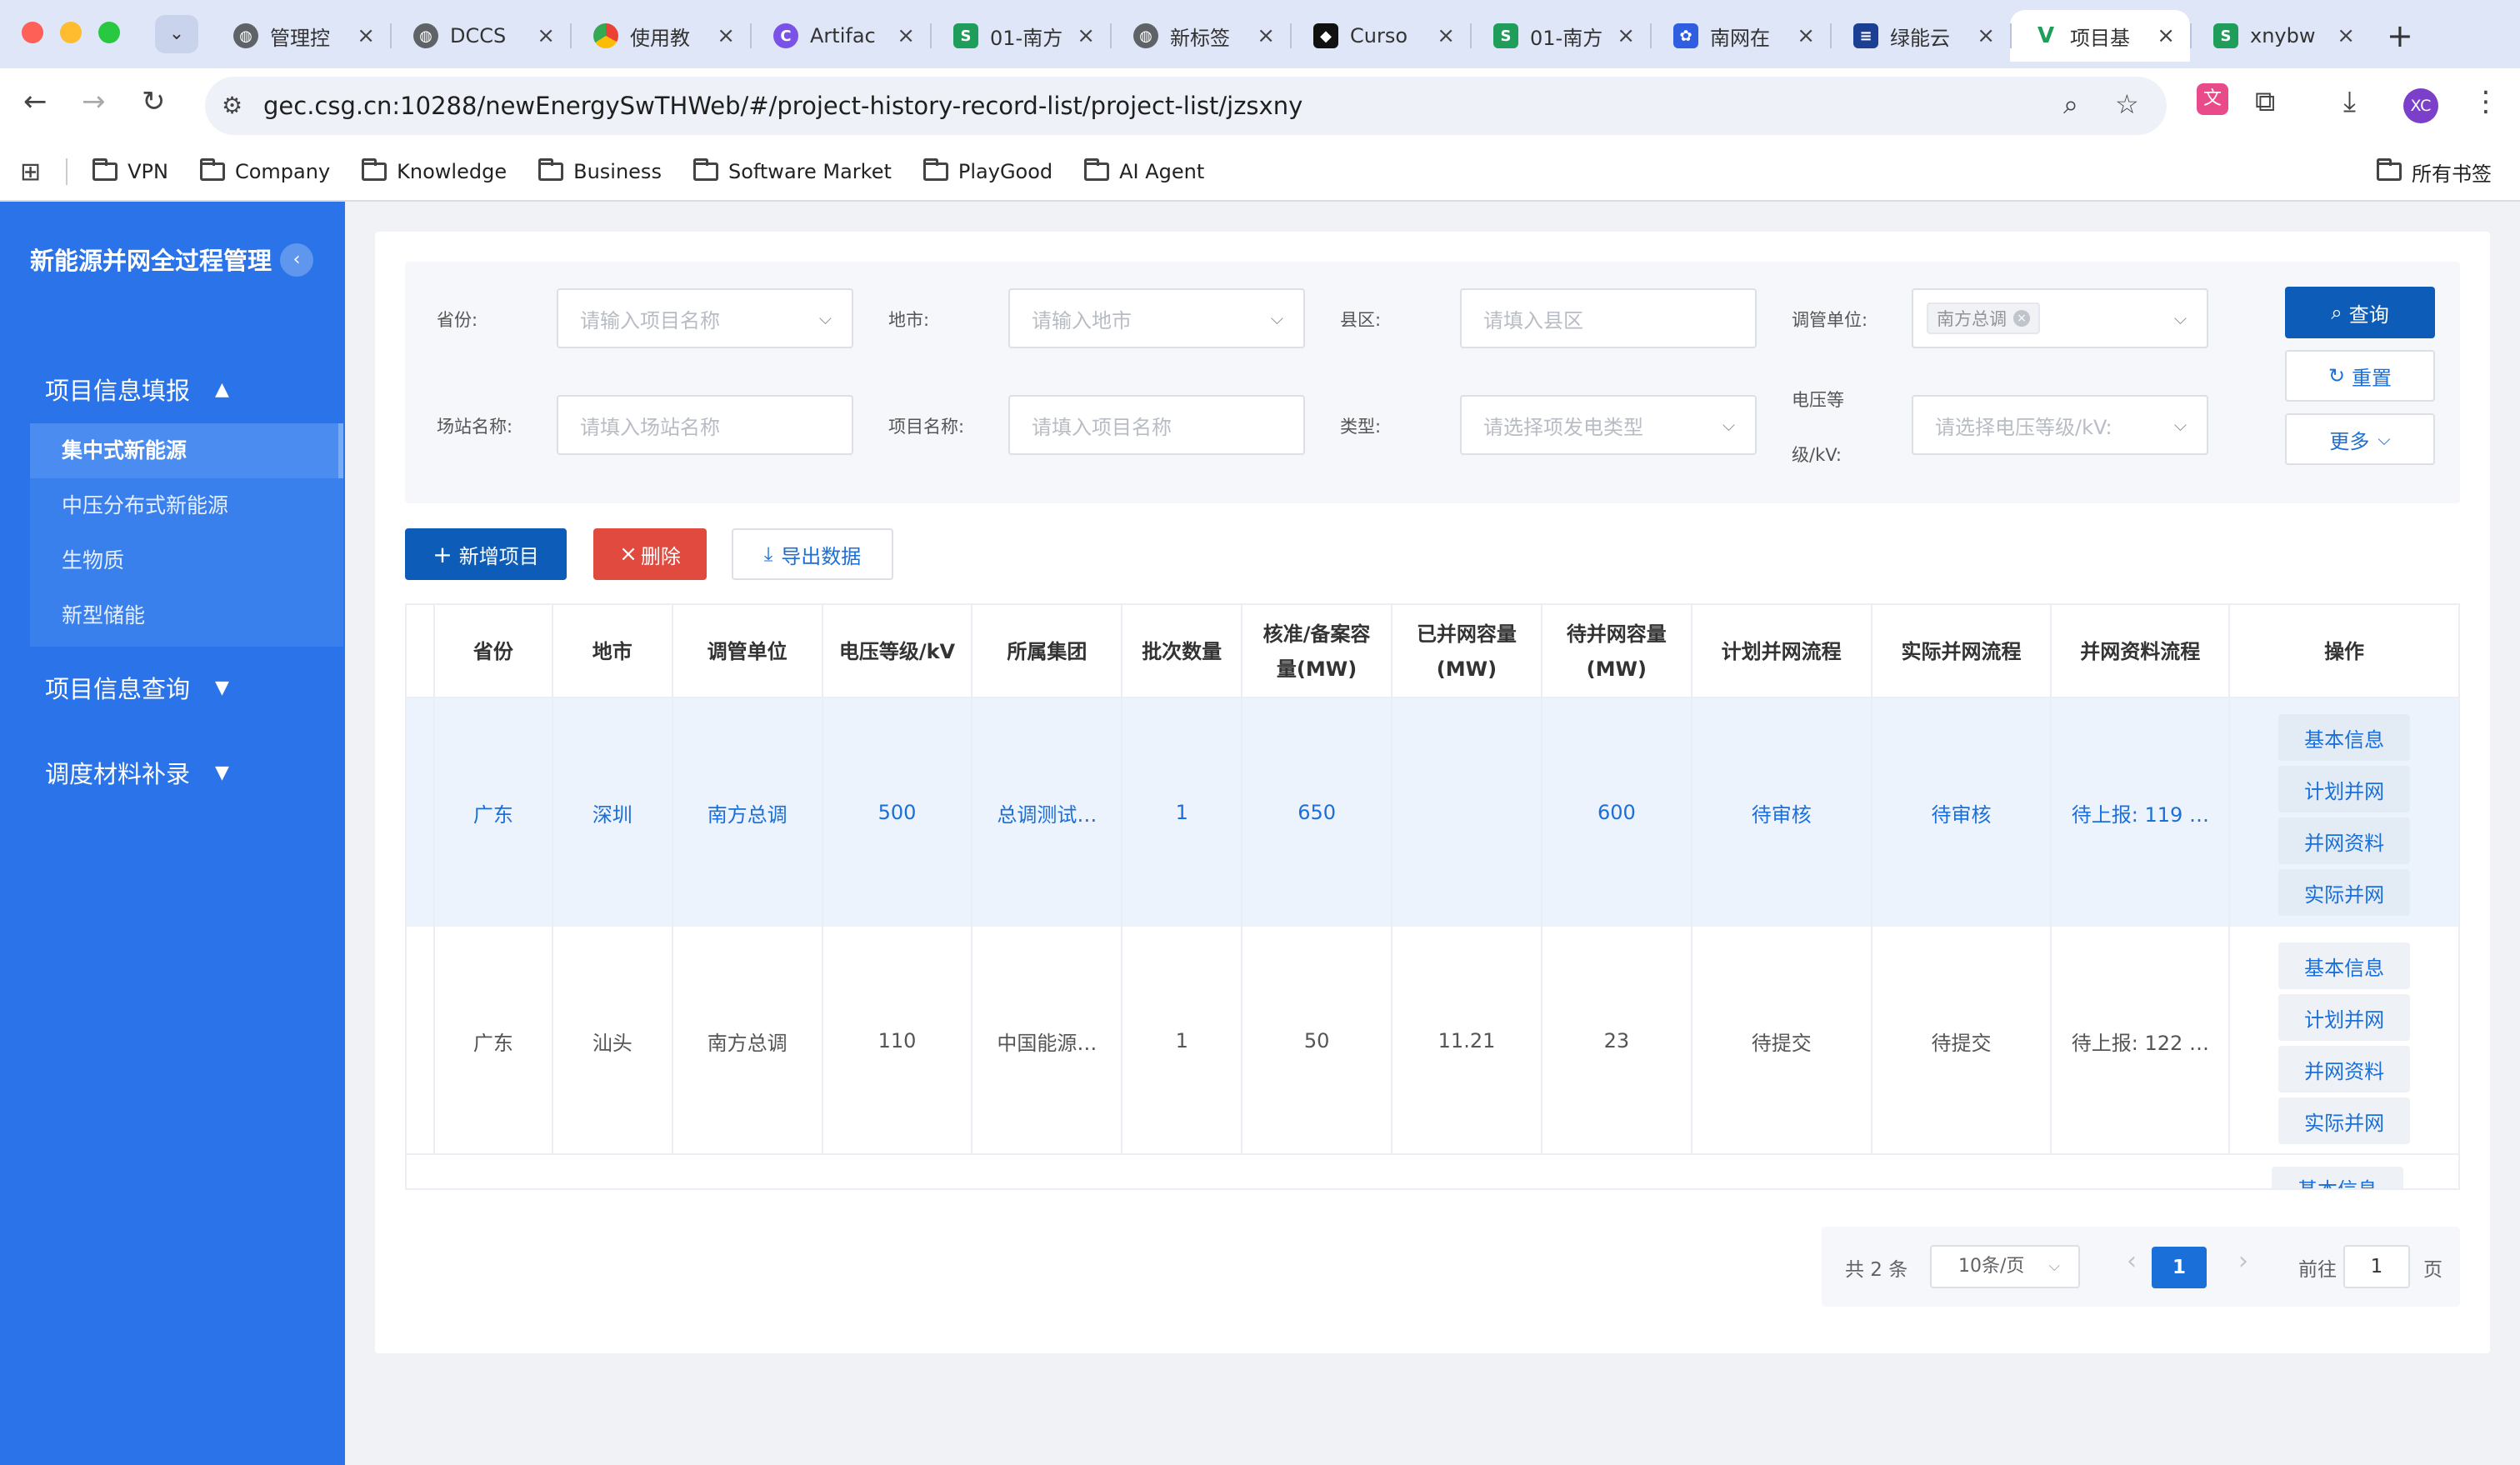 Image resolution: width=2520 pixels, height=1465 pixels. I want to click on bookmark-software-market: Software Market, so click(792, 170).